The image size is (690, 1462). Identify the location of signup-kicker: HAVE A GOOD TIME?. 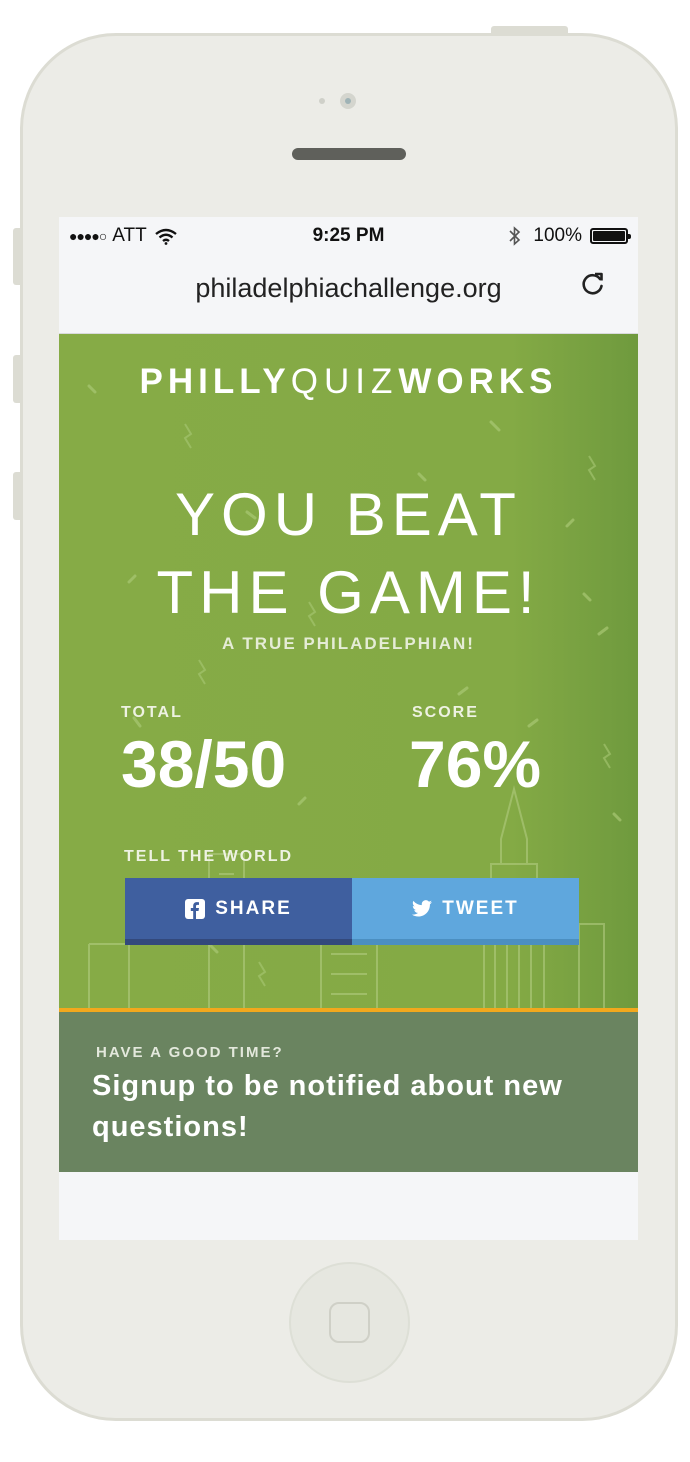
(190, 1052).